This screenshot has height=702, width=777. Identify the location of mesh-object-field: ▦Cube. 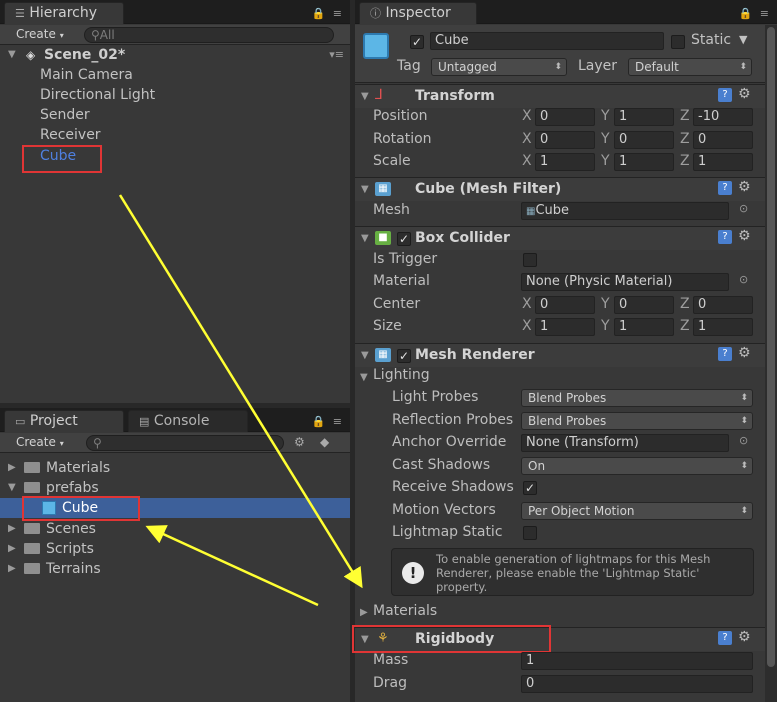
(625, 211).